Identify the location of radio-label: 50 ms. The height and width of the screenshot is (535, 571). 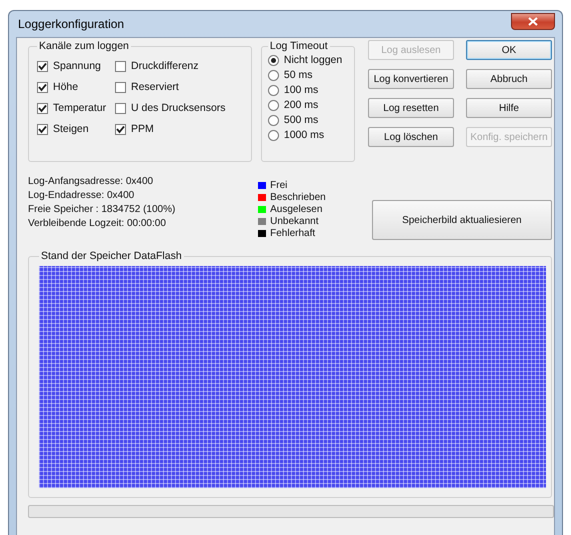
(298, 75).